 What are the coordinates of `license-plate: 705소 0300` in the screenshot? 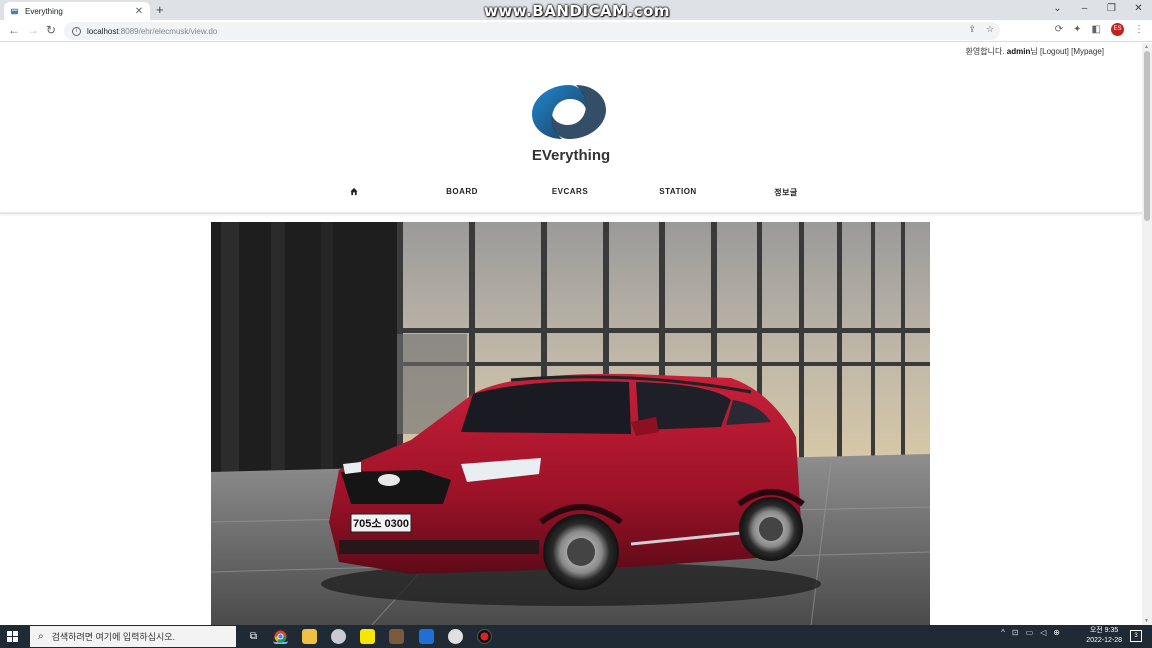 It's located at (381, 523).